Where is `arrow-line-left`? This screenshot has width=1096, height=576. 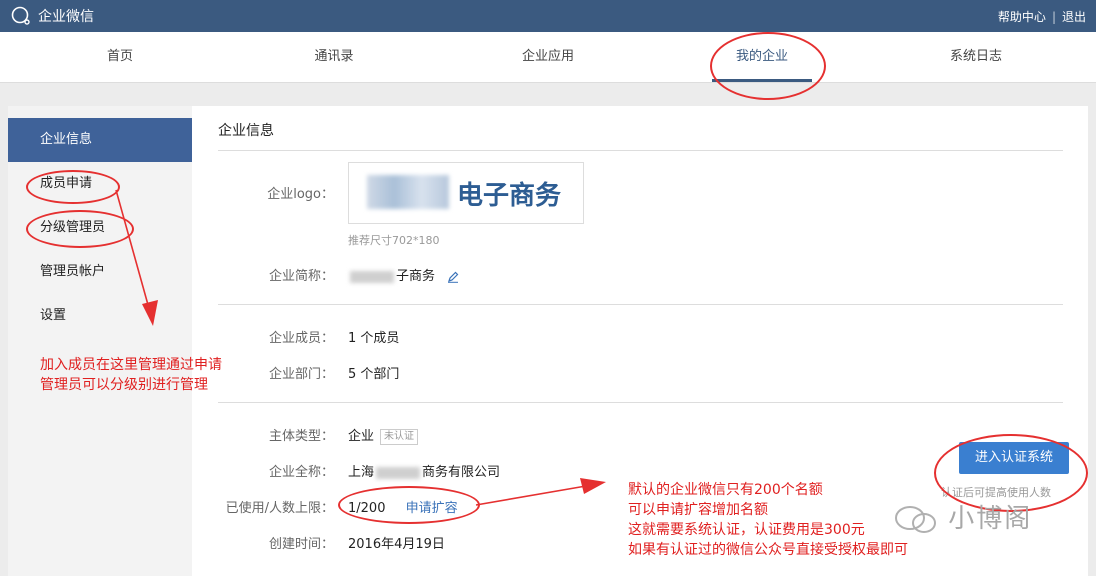
arrow-line-left is located at coordinates (133, 251).